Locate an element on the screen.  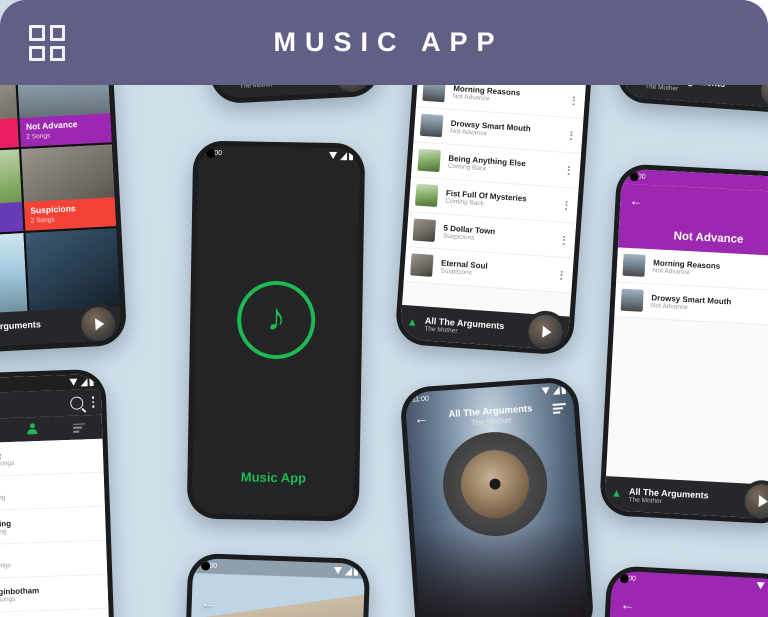
screen-artists: 11:00 Artists ♫ Alain Lipietz2 Albums · is located at coordinates (55, 495).